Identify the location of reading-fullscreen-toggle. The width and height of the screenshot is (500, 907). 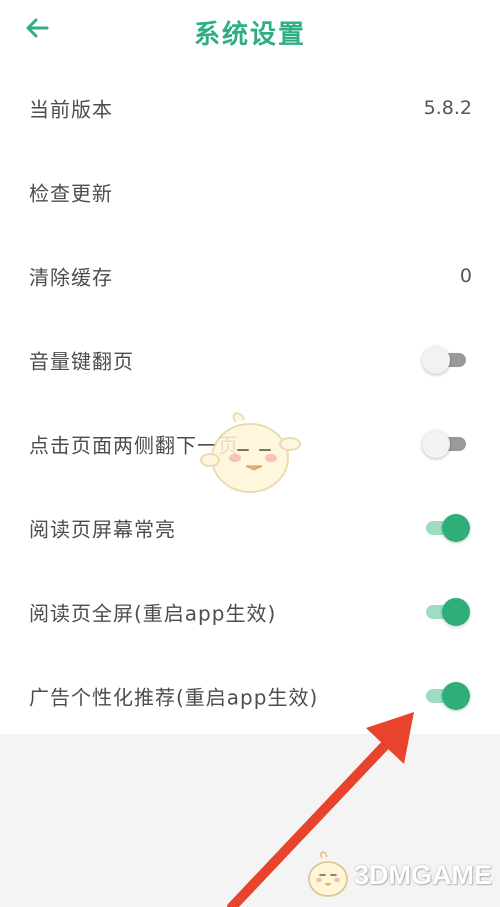
(446, 612).